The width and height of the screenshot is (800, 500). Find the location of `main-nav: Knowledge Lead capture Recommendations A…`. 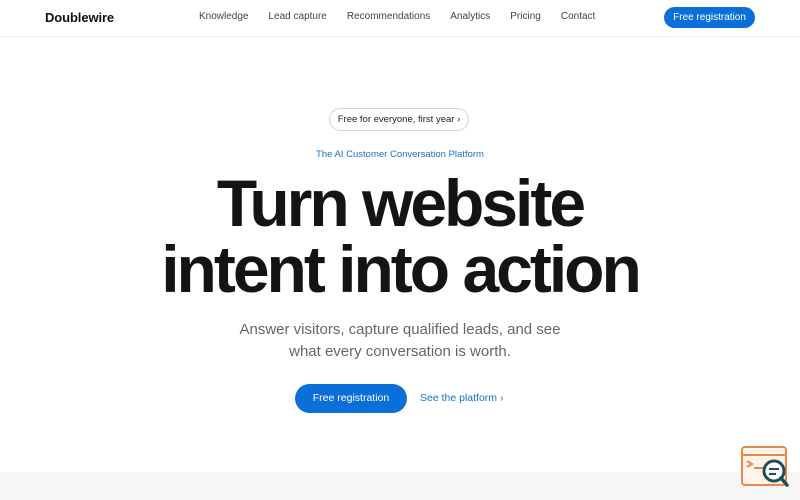

main-nav: Knowledge Lead capture Recommendations A… is located at coordinates (397, 16).